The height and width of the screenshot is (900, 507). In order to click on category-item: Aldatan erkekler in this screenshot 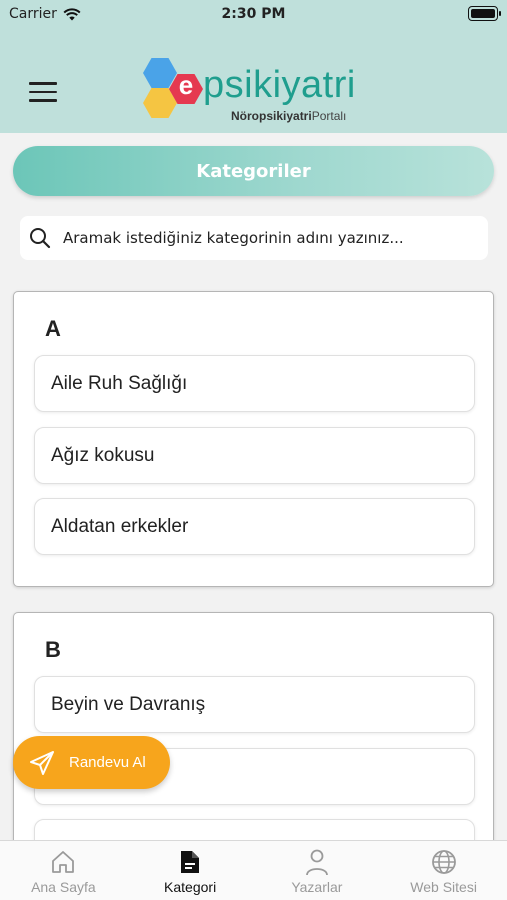, I will do `click(254, 526)`.